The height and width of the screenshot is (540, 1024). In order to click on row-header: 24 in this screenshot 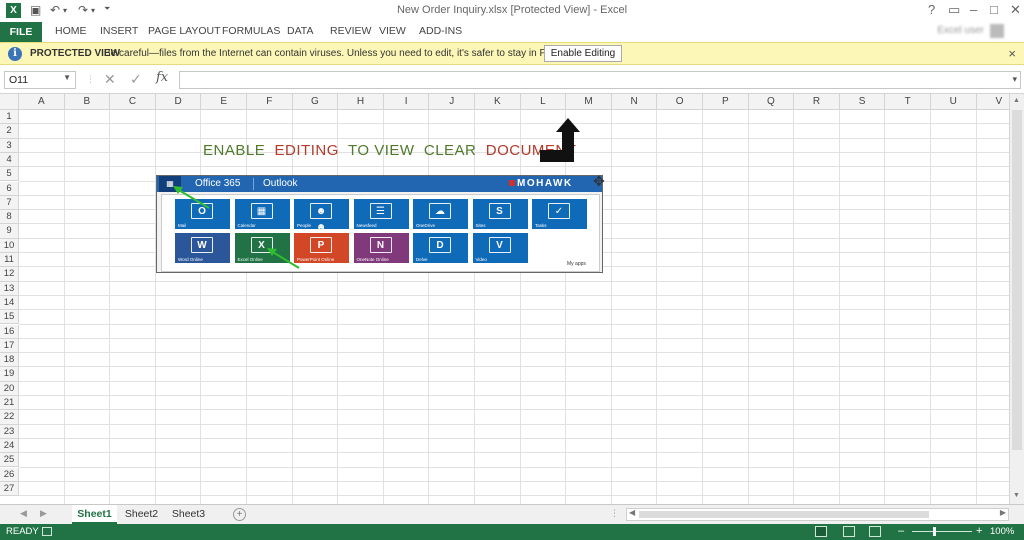, I will do `click(9, 446)`.